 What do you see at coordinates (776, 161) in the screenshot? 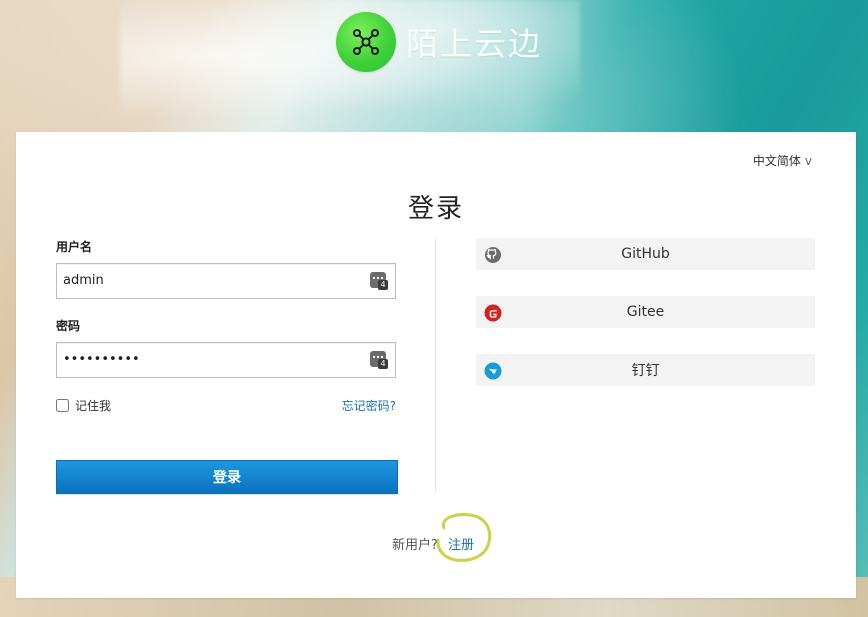
I see `language-label: 中文简体` at bounding box center [776, 161].